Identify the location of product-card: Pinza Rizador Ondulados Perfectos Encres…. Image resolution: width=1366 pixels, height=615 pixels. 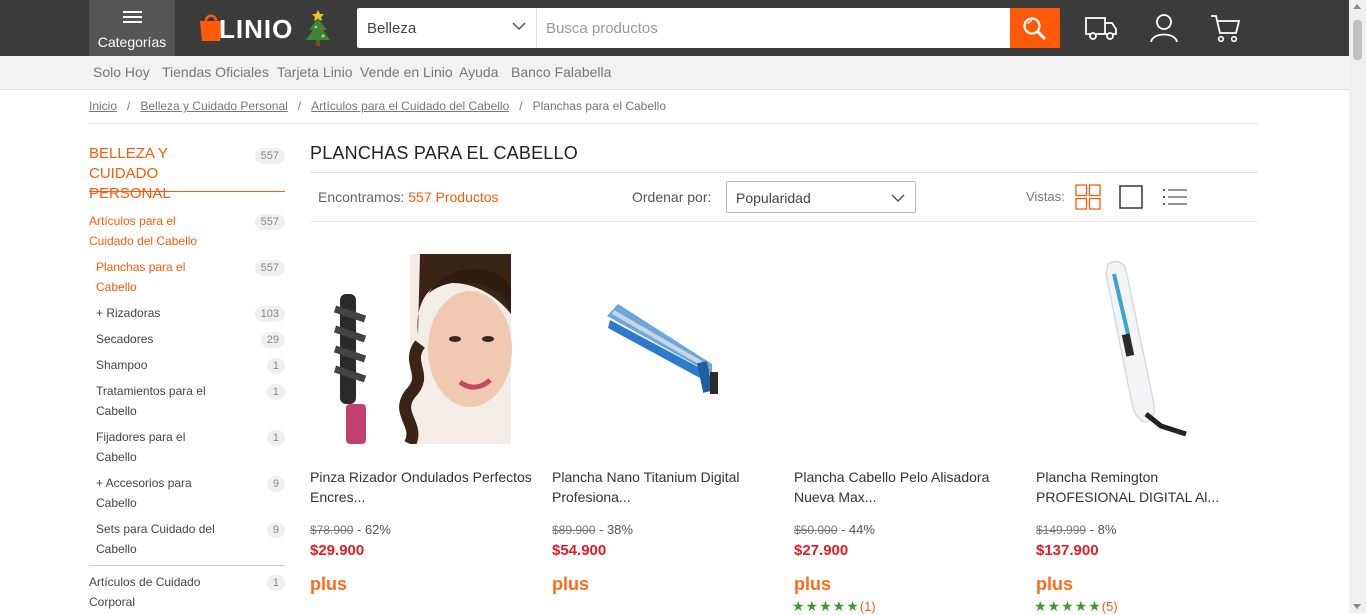
(421, 425).